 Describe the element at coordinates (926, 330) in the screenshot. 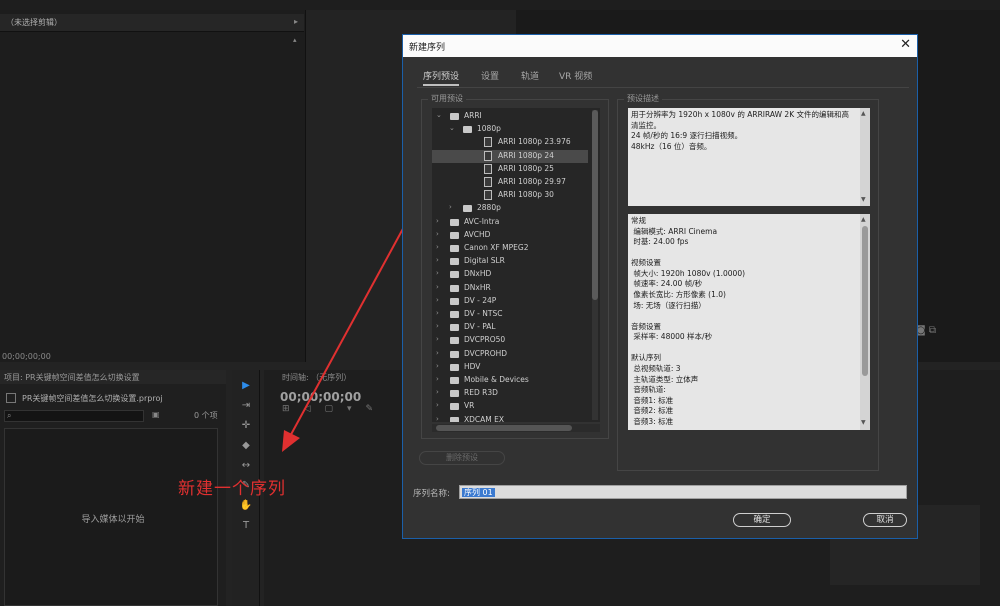

I see `export-frame-icon: ◙ ⧉` at that location.